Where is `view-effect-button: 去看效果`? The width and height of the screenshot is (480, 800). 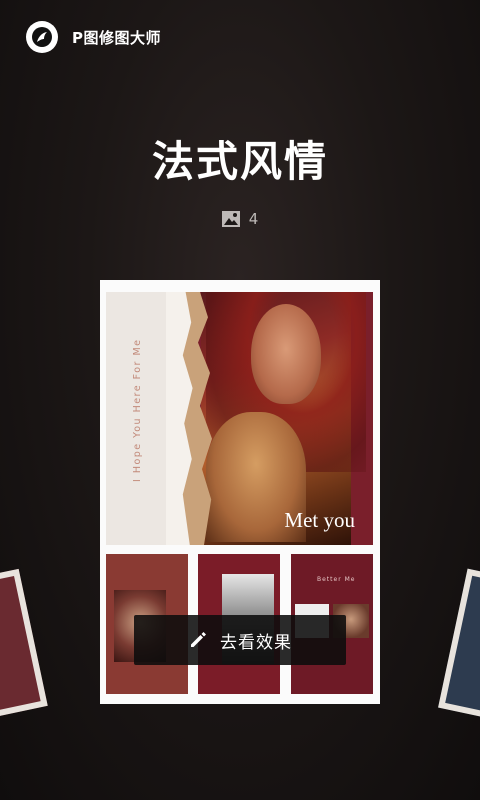 view-effect-button: 去看效果 is located at coordinates (240, 640).